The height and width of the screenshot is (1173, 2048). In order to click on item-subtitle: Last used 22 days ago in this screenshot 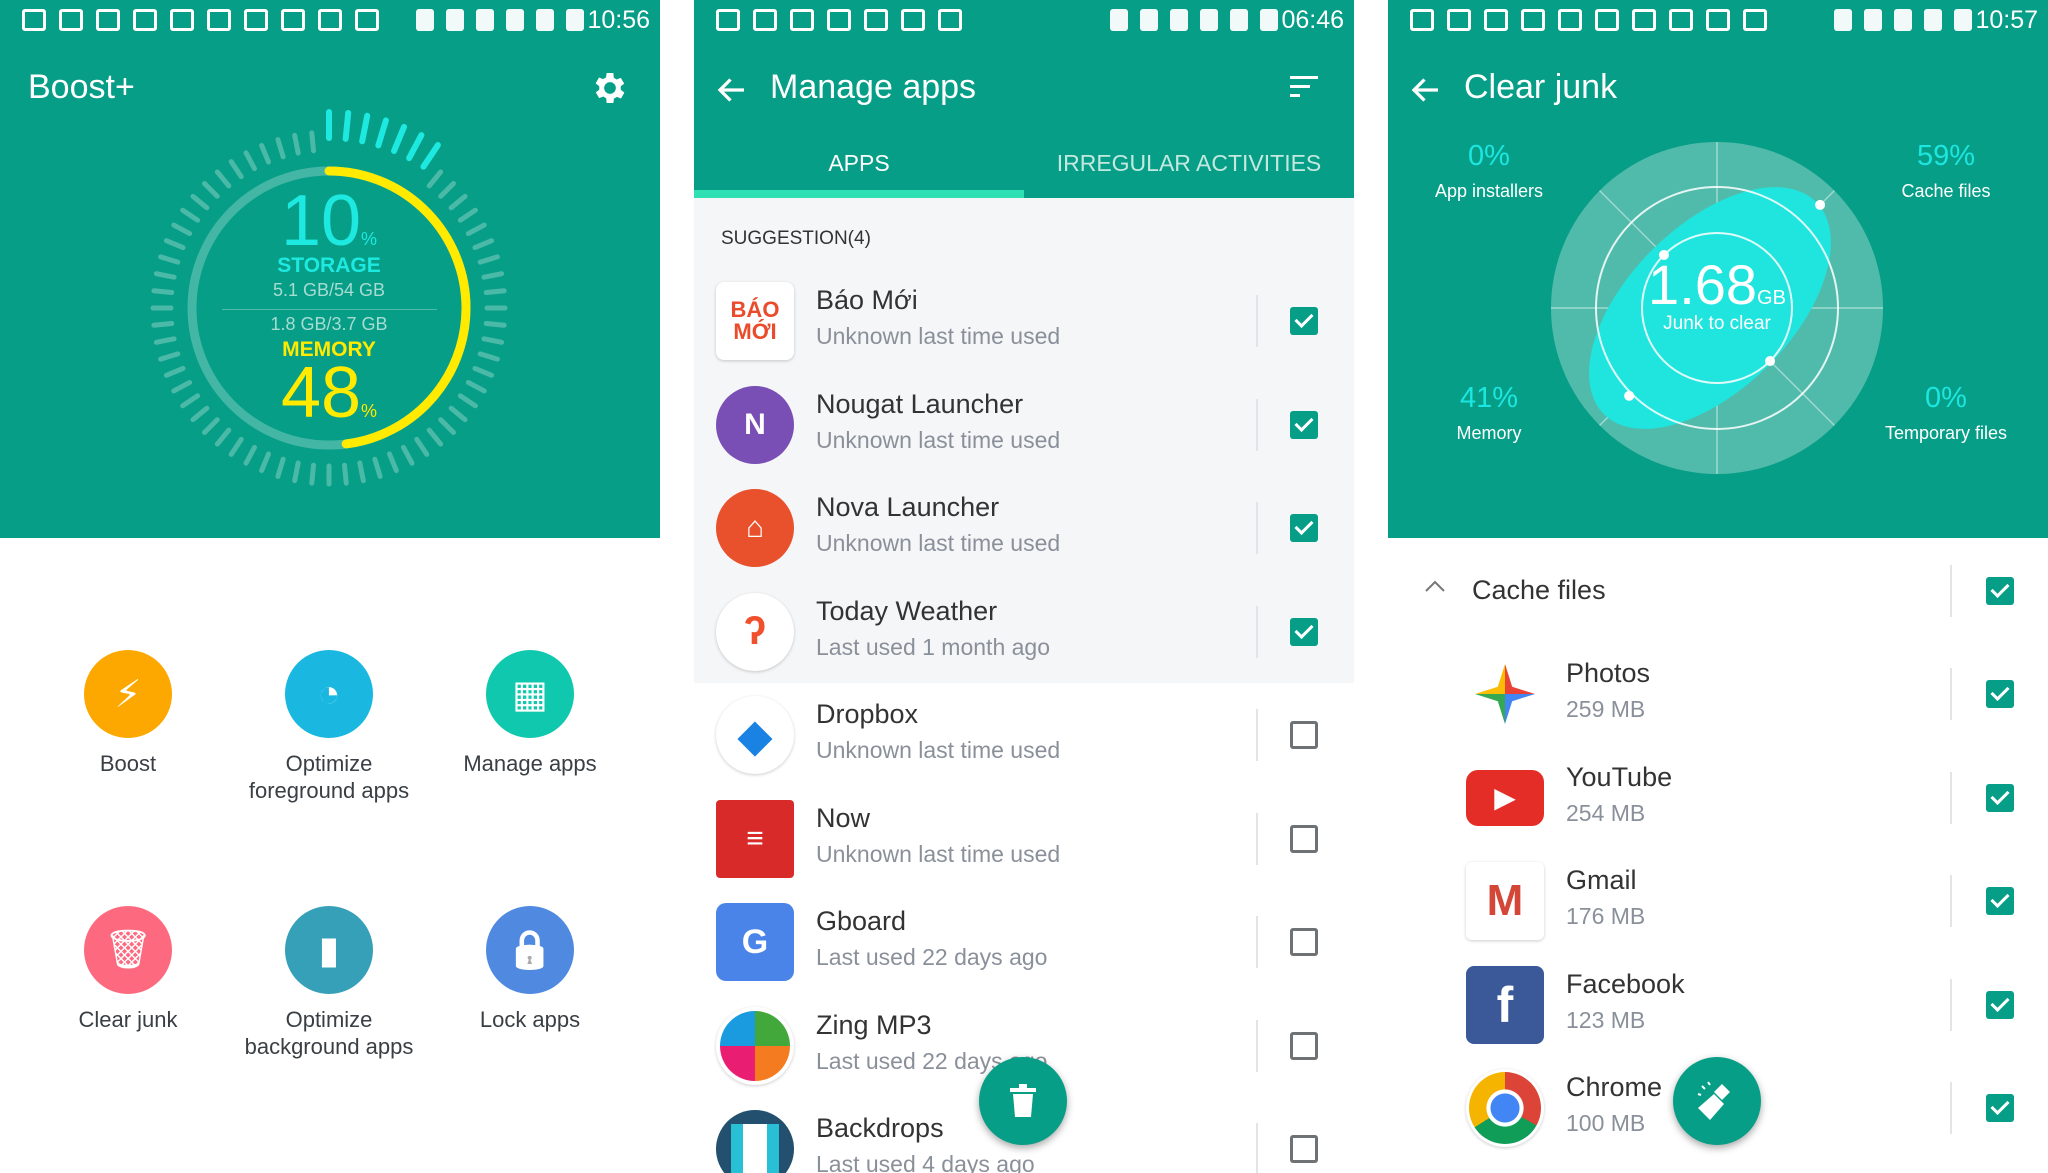, I will do `click(932, 957)`.